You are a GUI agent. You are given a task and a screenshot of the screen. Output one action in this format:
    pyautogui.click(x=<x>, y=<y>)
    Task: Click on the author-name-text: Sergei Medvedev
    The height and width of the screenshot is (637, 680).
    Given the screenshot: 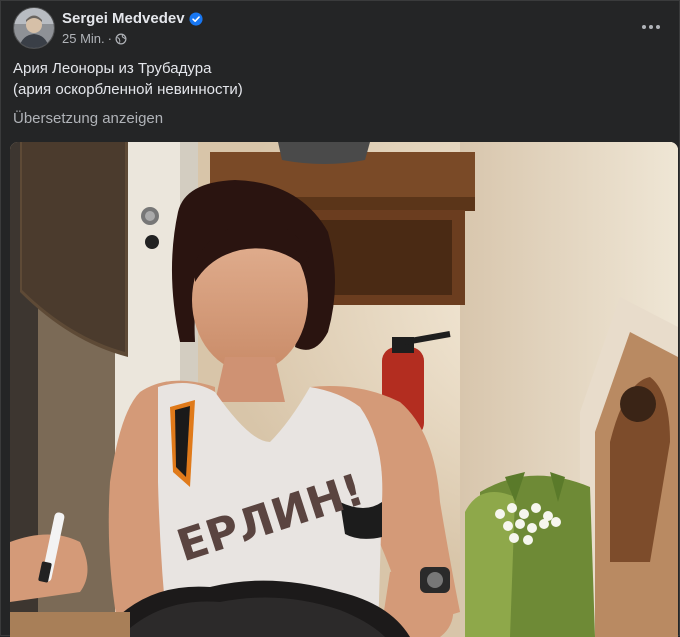 What is the action you would take?
    pyautogui.click(x=123, y=18)
    